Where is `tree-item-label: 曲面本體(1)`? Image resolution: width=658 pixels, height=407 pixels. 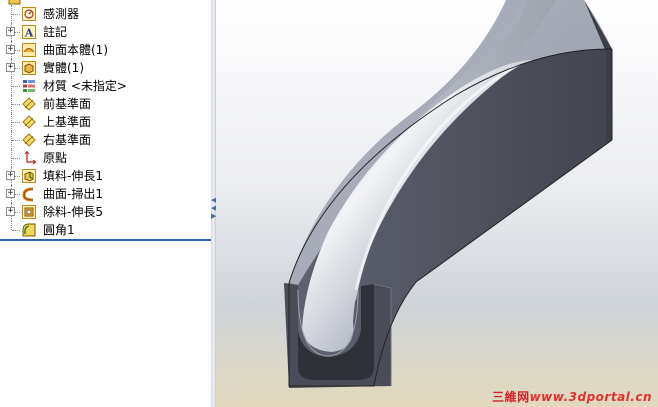 tree-item-label: 曲面本體(1) is located at coordinates (75, 50).